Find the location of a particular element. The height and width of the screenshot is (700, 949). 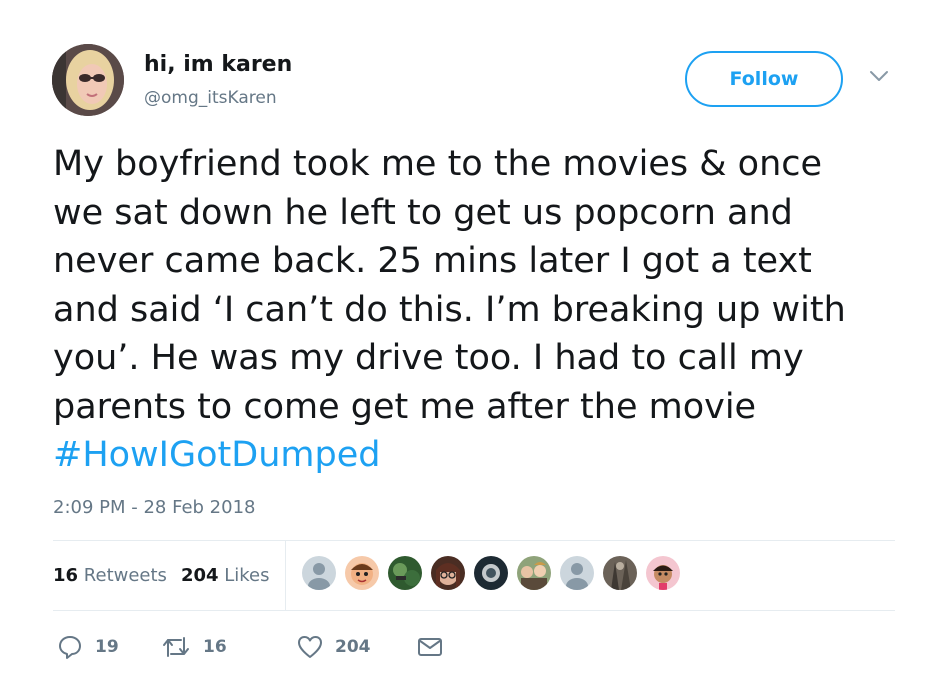

retweets-stat: 16 Retweets is located at coordinates (110, 575).